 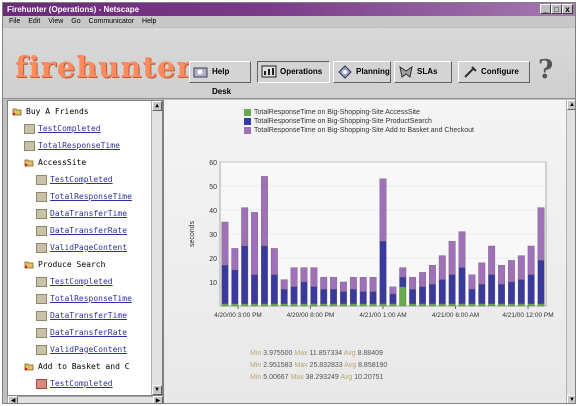 I want to click on menu-view: View, so click(x=55, y=21).